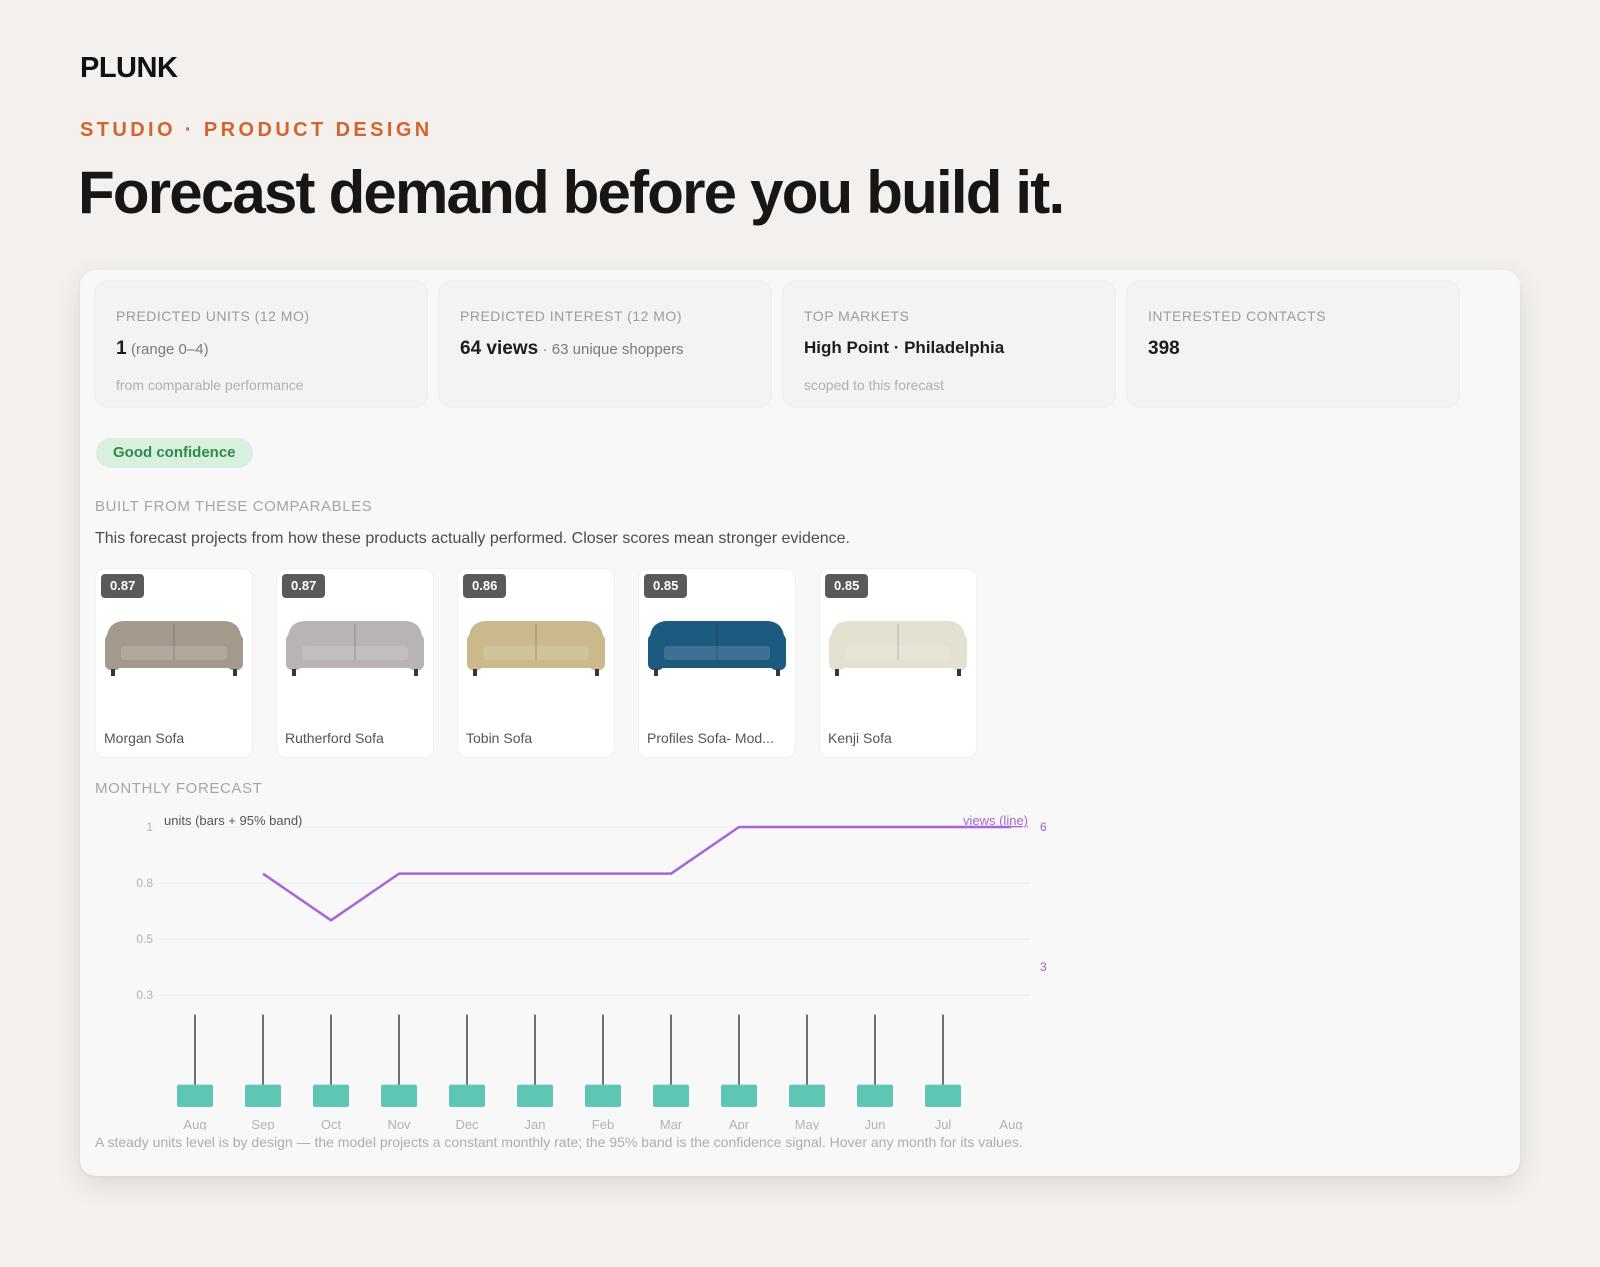  I want to click on metric-value: 398, so click(1164, 348).